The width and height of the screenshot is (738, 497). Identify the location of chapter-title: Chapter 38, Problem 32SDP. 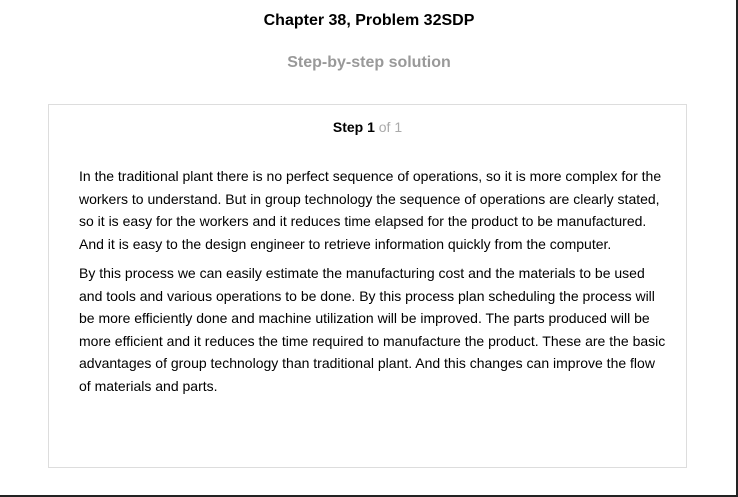
(369, 20).